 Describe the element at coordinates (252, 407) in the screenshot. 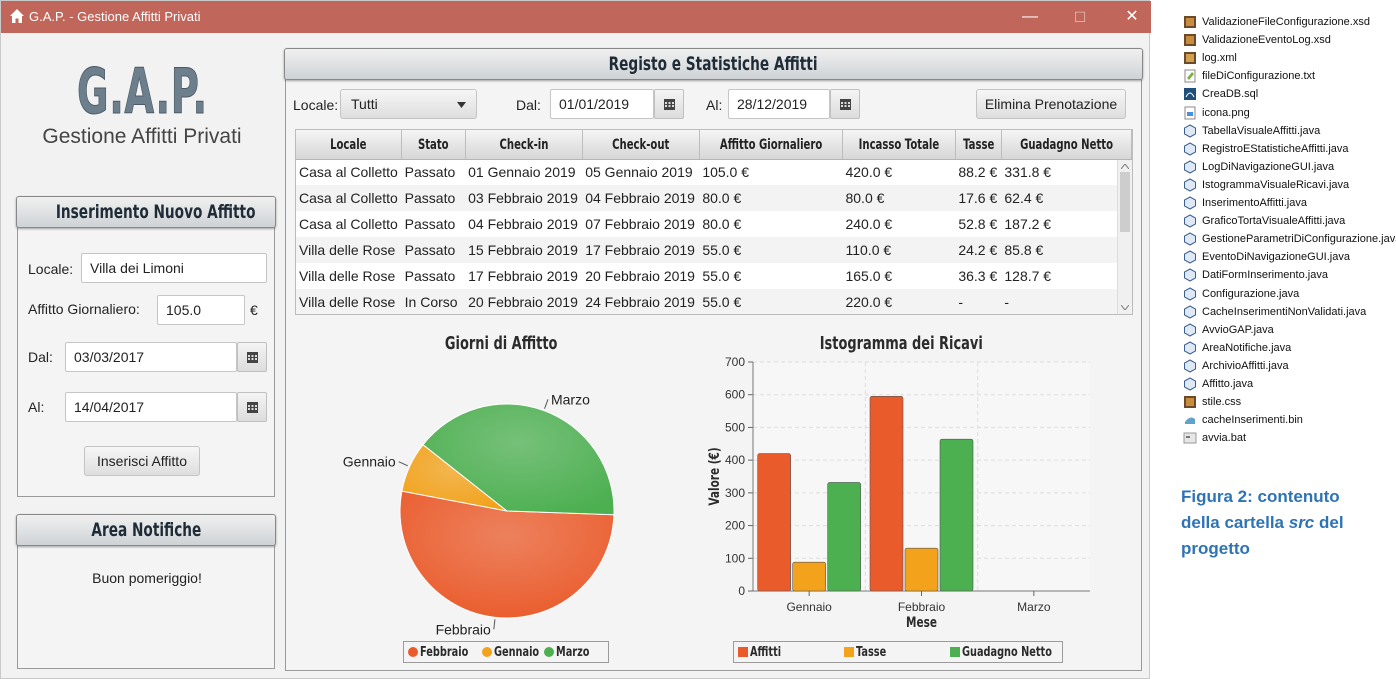

I see `al-calendar-button` at that location.